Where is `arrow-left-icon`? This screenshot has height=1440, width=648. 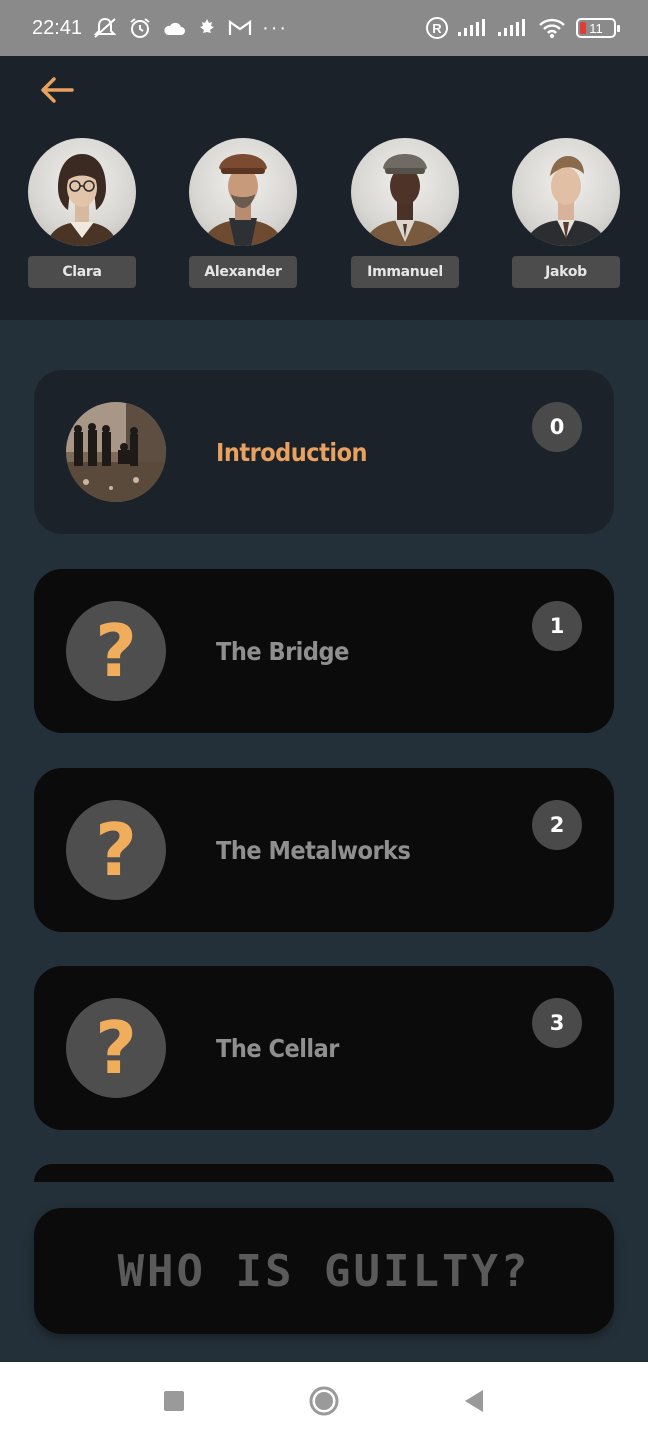
arrow-left-icon is located at coordinates (58, 92).